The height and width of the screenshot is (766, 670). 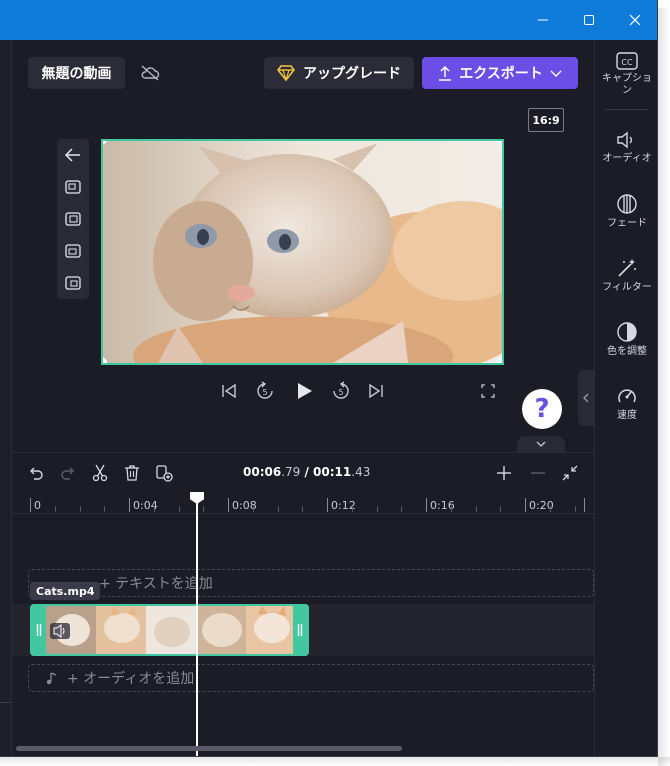 What do you see at coordinates (626, 403) in the screenshot?
I see `speed-button: 速度` at bounding box center [626, 403].